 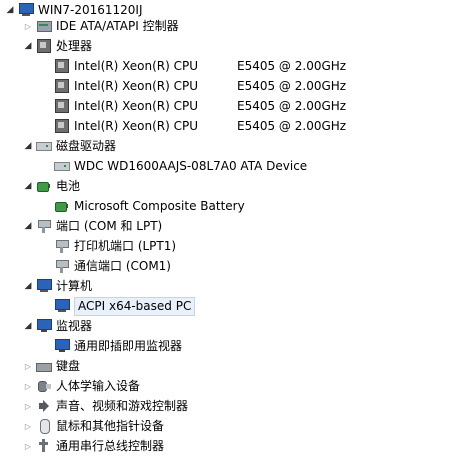 I want to click on tree-node-sound: ▷ 声音、视频和游戏控制器, so click(x=94, y=406).